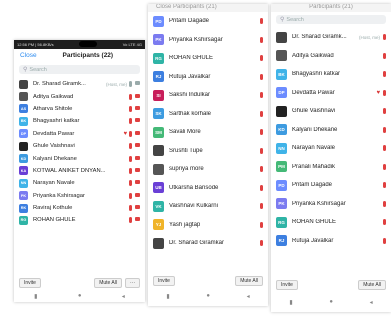 Image resolution: width=391 pixels, height=331 pixels. Describe the element at coordinates (281, 93) in the screenshot. I see `avatar-initials: DP` at that location.